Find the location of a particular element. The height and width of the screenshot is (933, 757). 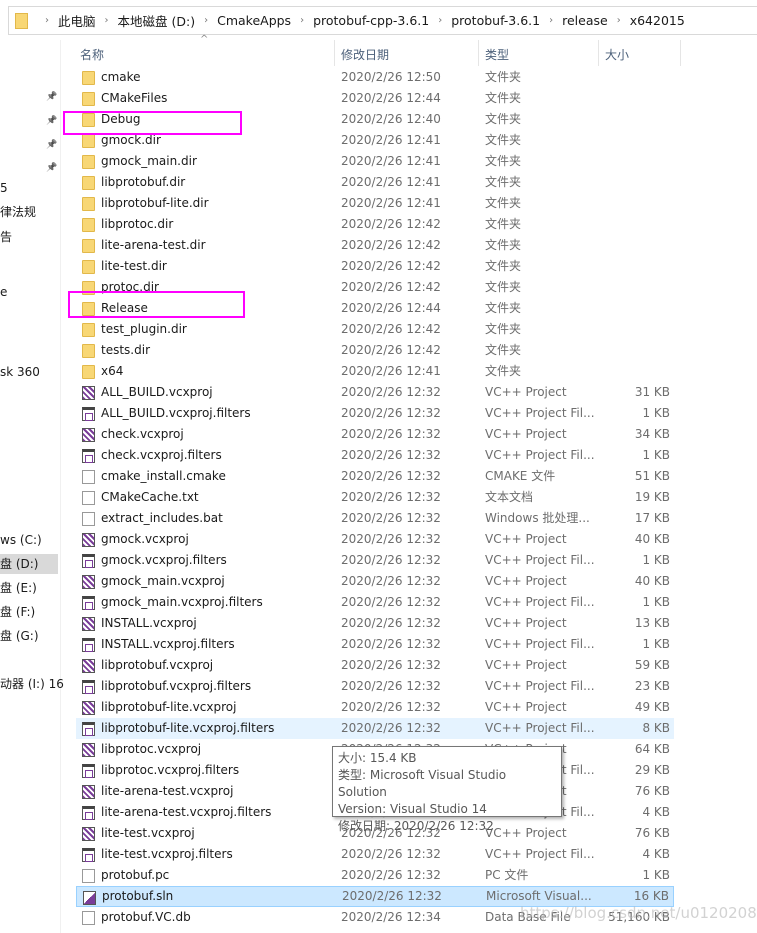

file-row: cmake 2020/2/26 12:50 文件夹 is located at coordinates (375, 77).